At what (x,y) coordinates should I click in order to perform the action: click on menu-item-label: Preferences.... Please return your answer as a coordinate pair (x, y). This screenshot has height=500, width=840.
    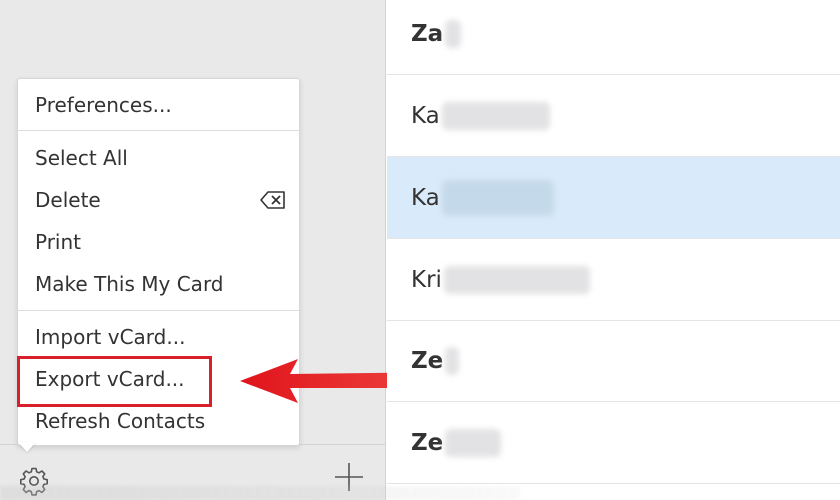
    Looking at the image, I should click on (103, 105).